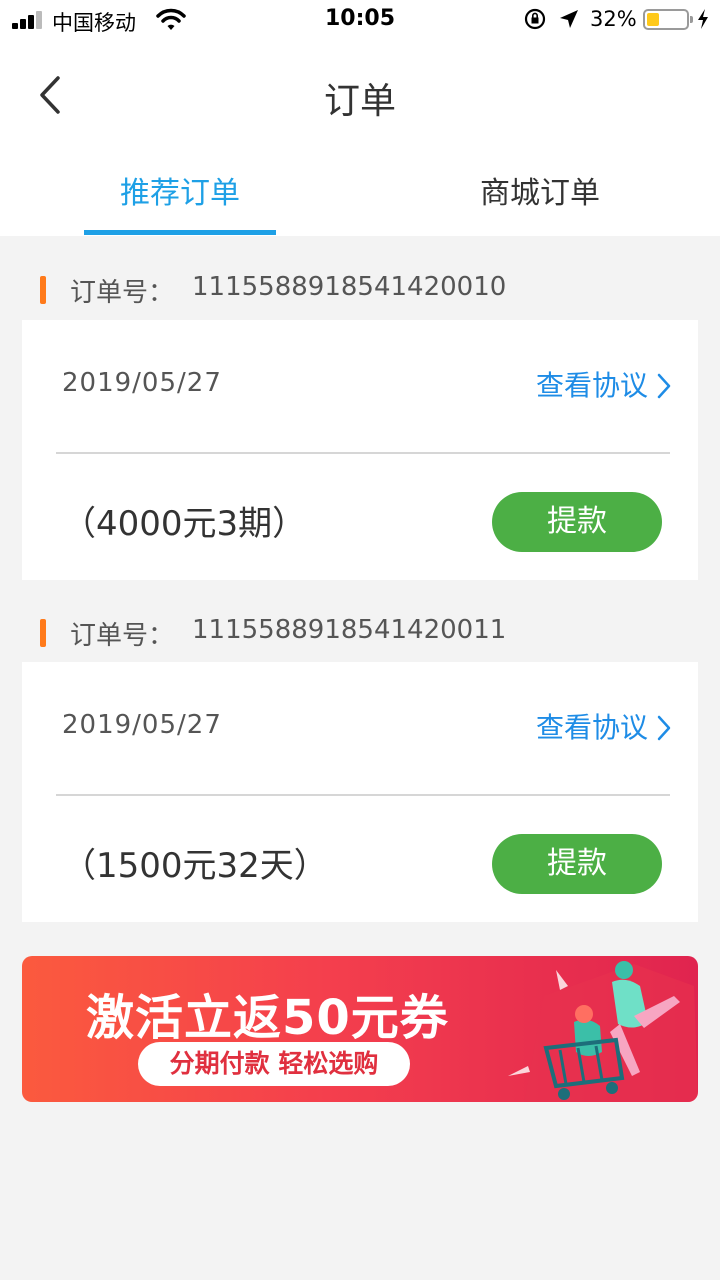 This screenshot has height=1280, width=720. What do you see at coordinates (349, 287) in the screenshot?
I see `order-number: 1115588918541420010` at bounding box center [349, 287].